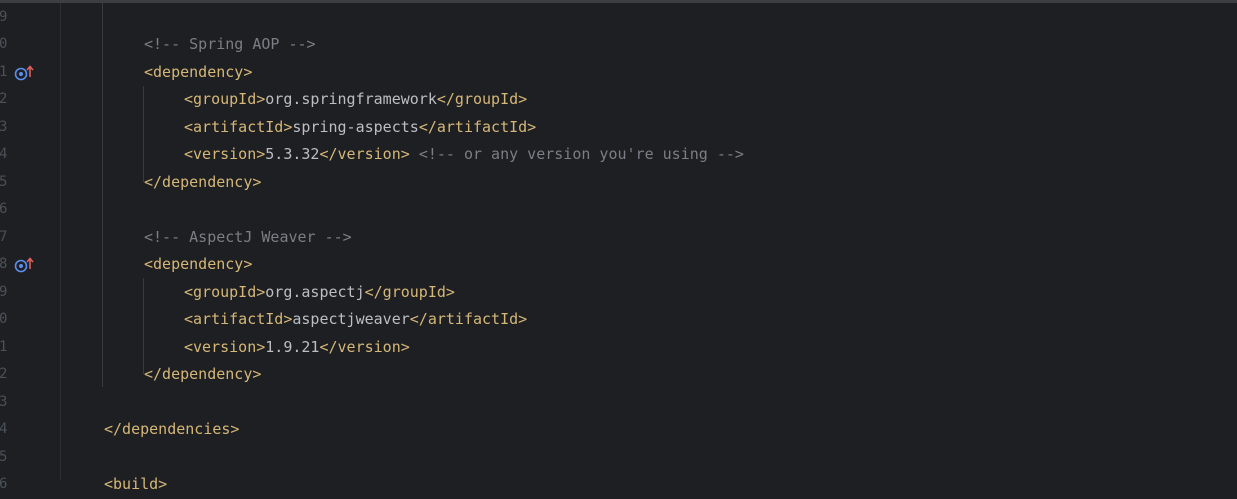 Image resolution: width=1237 pixels, height=499 pixels. I want to click on xml-text: spring-aspects, so click(355, 126).